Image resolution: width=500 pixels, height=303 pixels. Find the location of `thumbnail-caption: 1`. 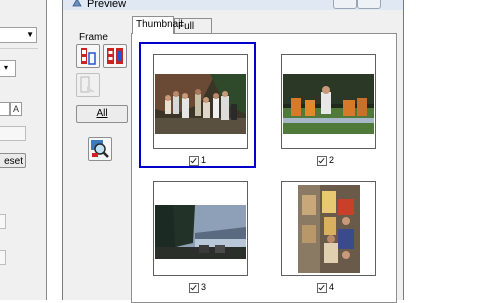

thumbnail-caption: 1 is located at coordinates (197, 160).